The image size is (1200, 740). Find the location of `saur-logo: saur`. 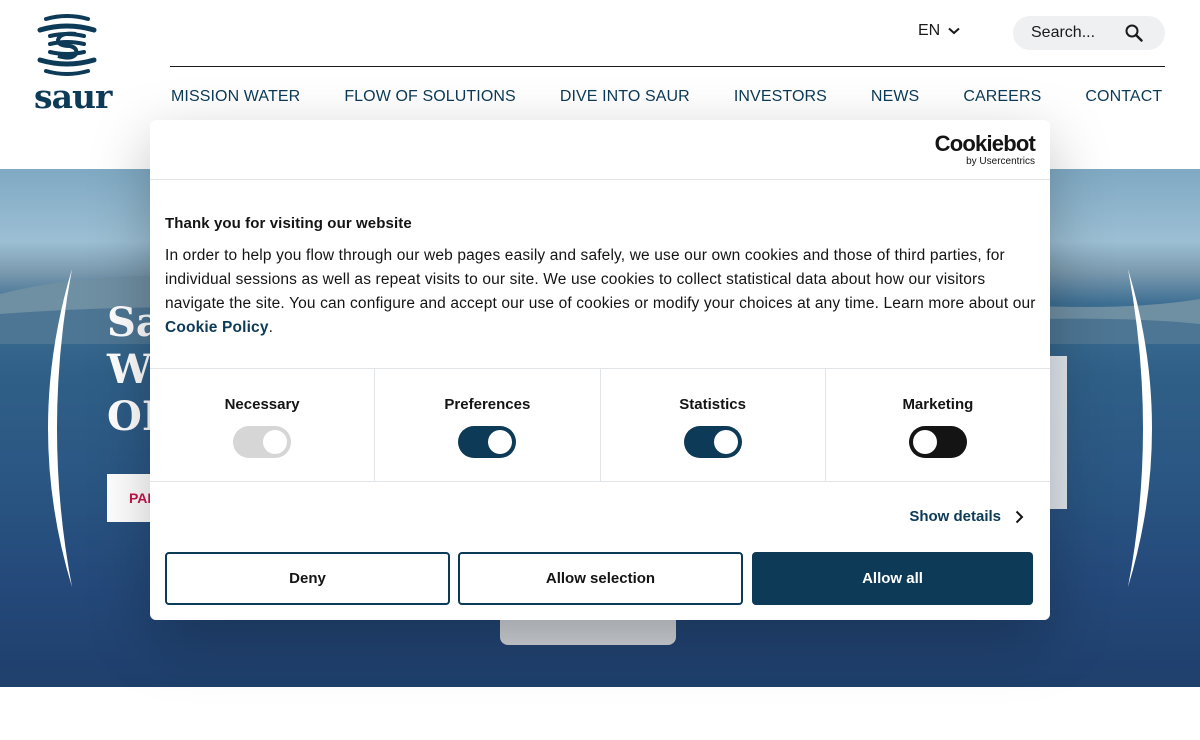

saur-logo: saur is located at coordinates (72, 64).